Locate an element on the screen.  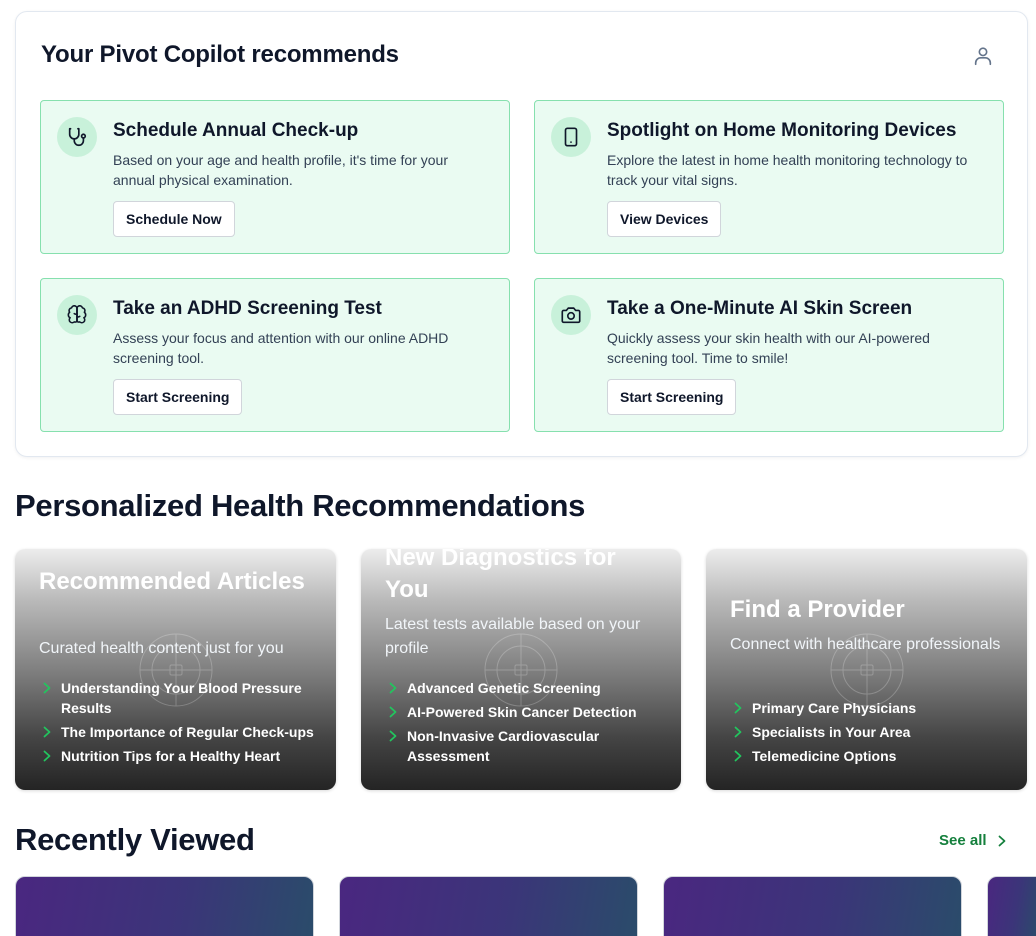
list-item: Non-Invasive Cardiovascular Assessment is located at coordinates (525, 746).